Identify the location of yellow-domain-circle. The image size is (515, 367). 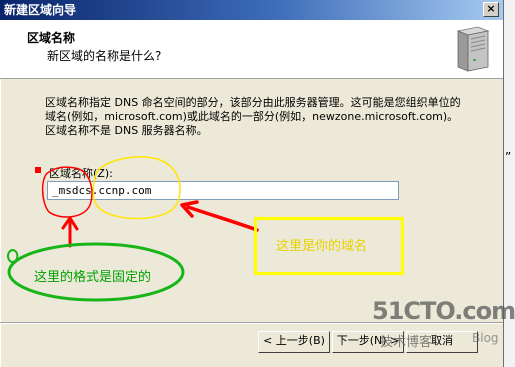
(136, 188).